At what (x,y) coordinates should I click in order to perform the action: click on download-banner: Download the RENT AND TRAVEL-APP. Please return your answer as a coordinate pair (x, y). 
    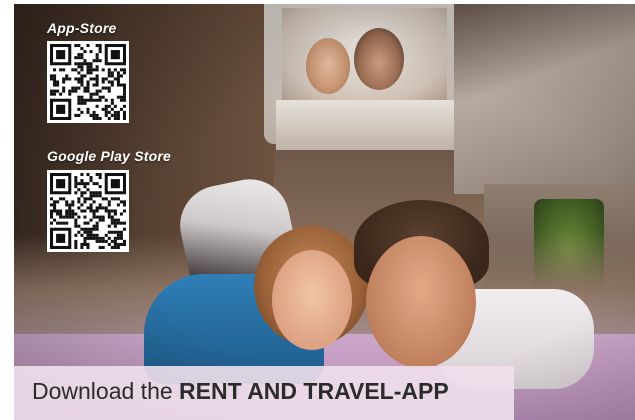
    Looking at the image, I should click on (264, 393).